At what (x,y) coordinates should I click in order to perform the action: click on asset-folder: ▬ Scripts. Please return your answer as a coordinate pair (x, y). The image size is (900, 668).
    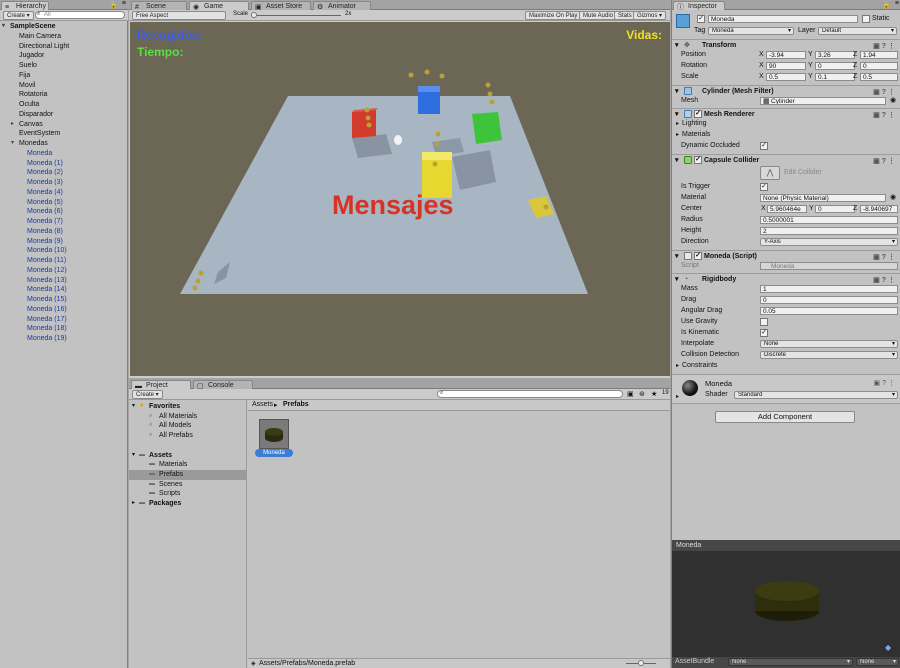
    Looking at the image, I should click on (188, 494).